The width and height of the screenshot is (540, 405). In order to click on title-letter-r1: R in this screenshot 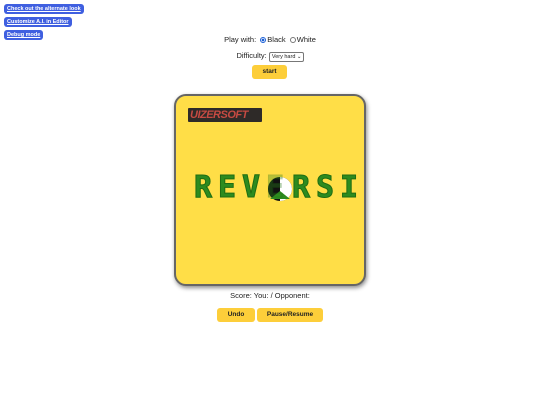, I will do `click(203, 188)`.